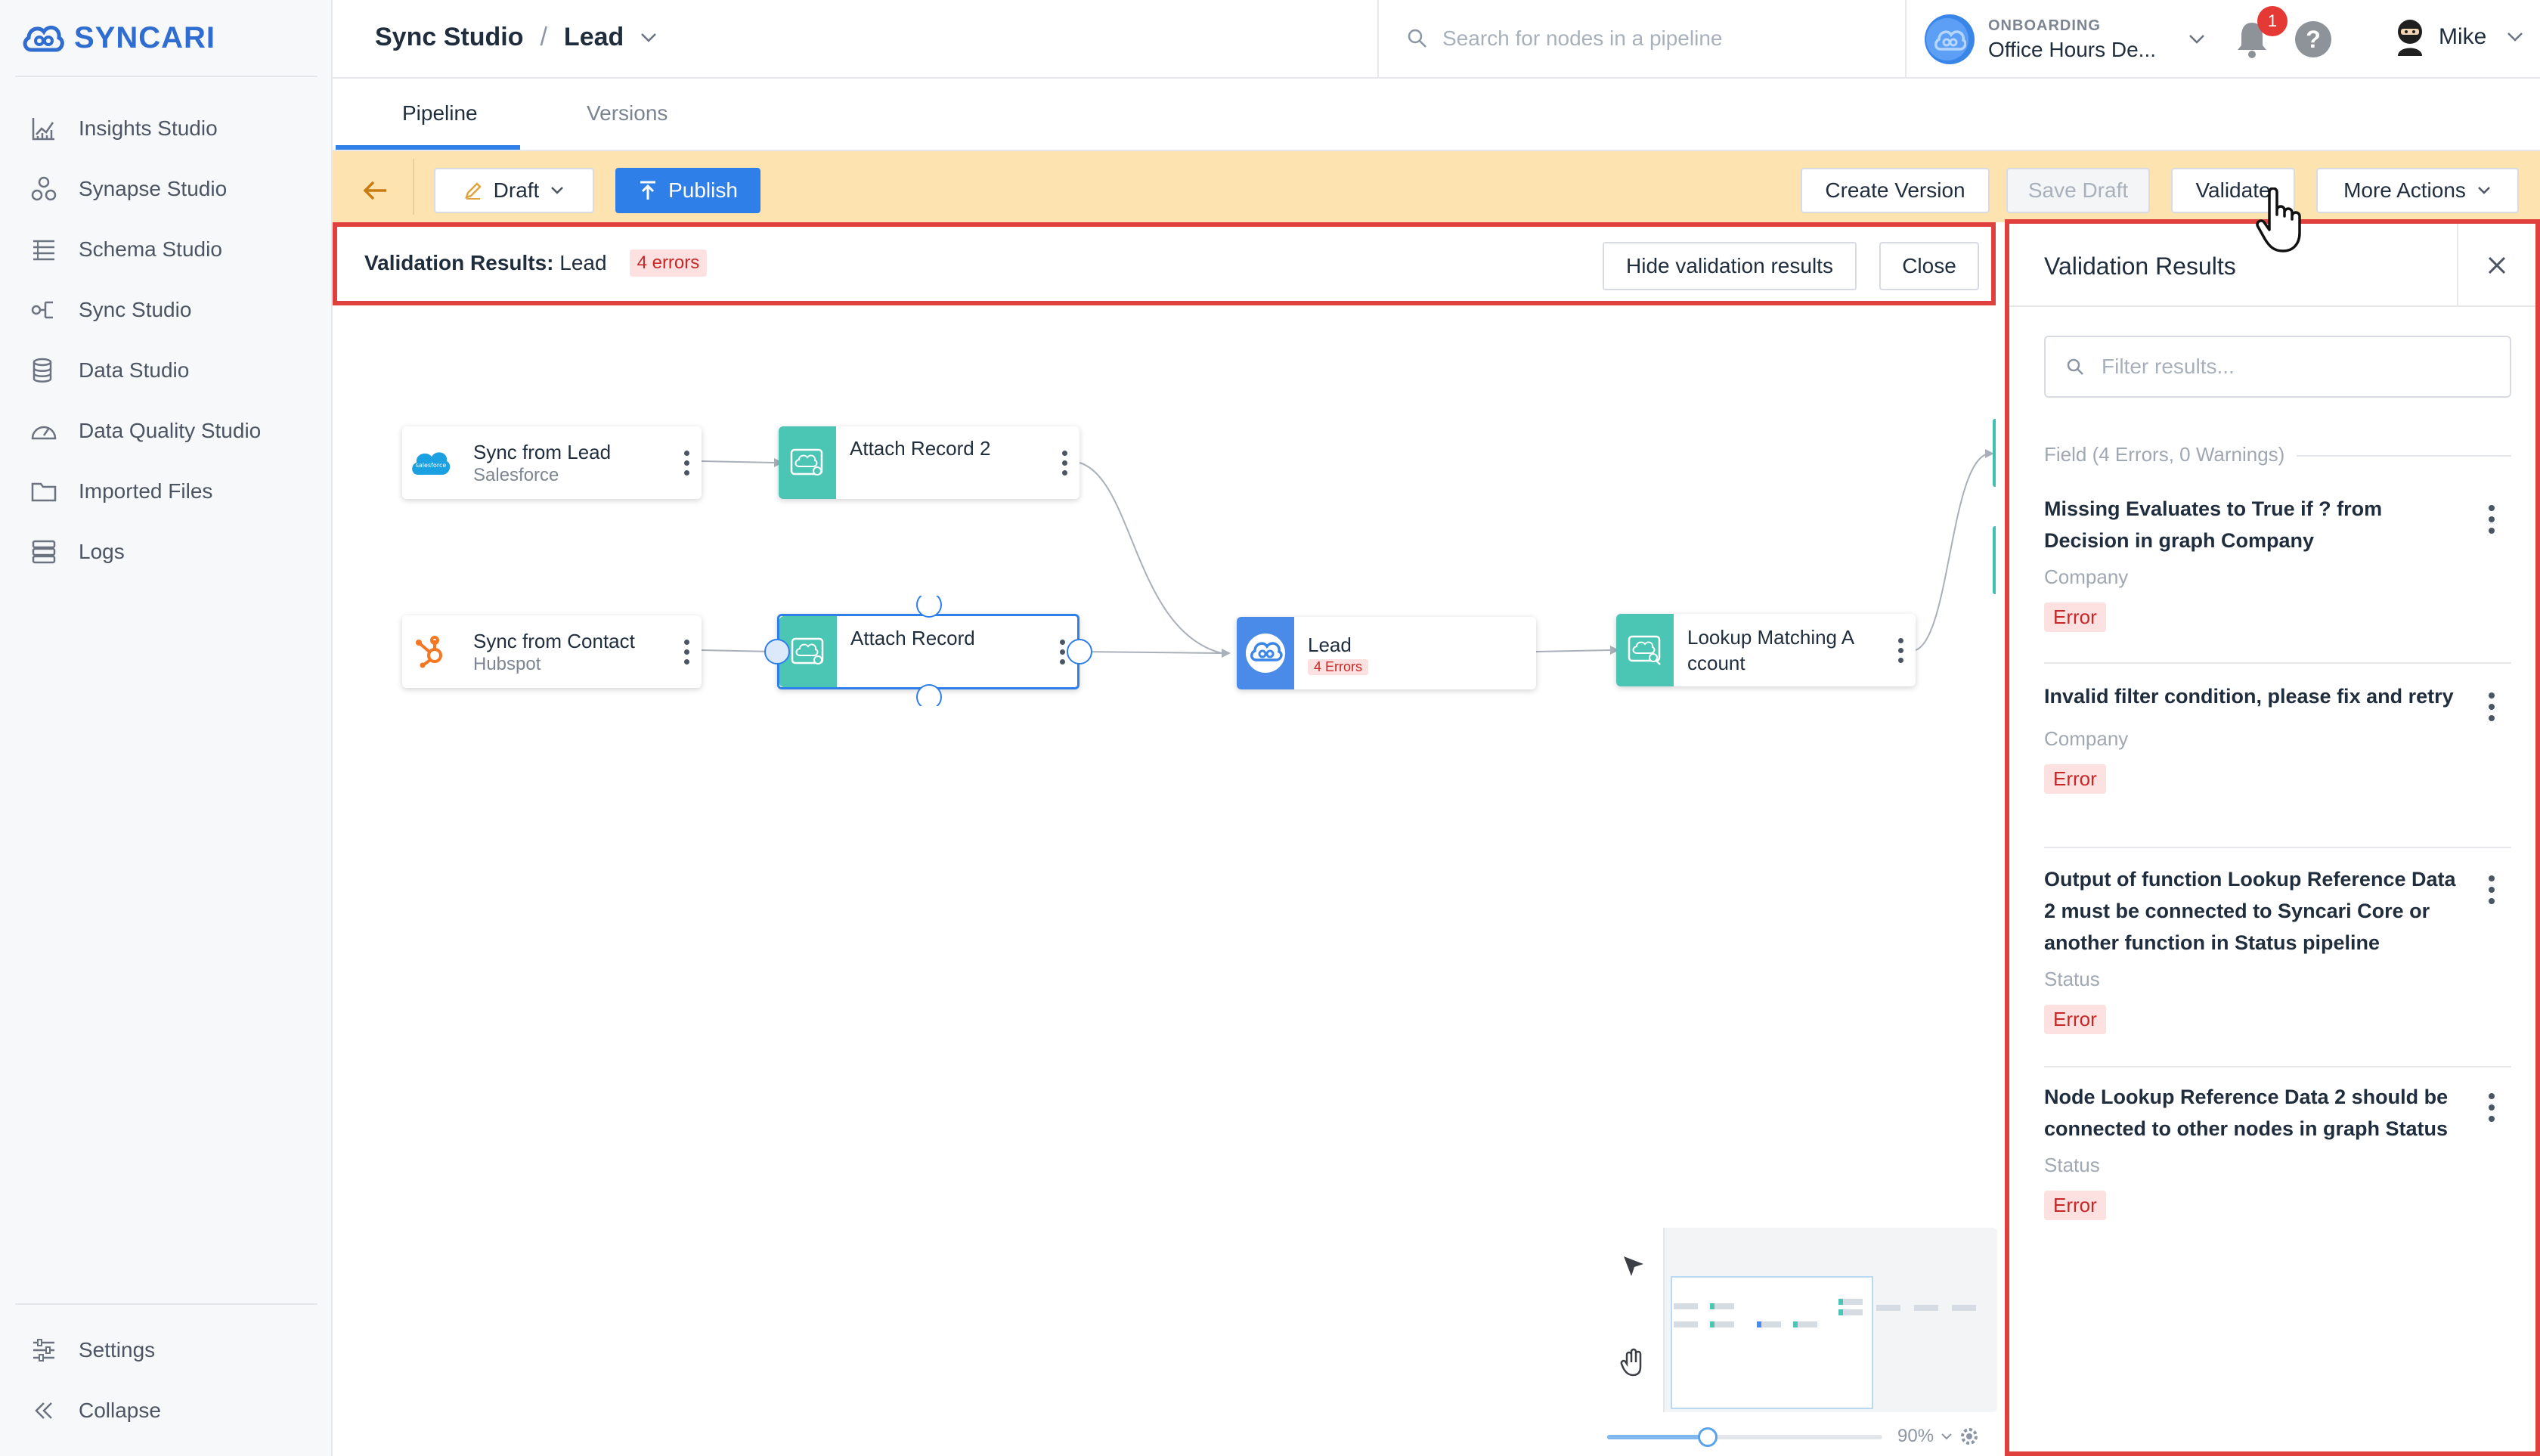  What do you see at coordinates (1634, 1362) in the screenshot?
I see `hand-tool-icon` at bounding box center [1634, 1362].